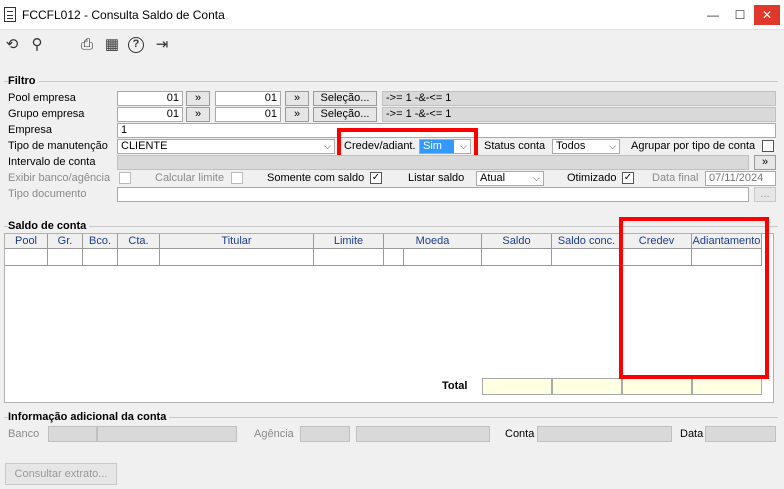 This screenshot has width=784, height=489. Describe the element at coordinates (493, 178) in the screenshot. I see `listar-saldo-value: Atual` at that location.